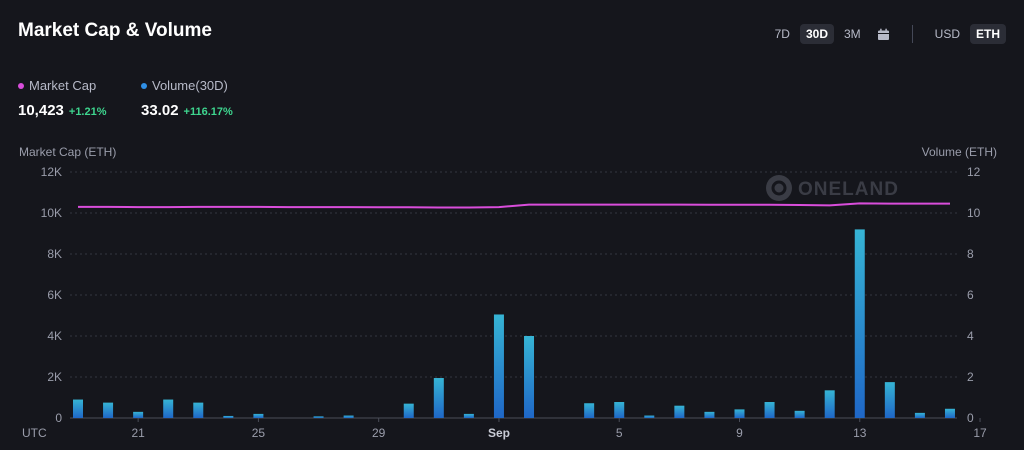 The width and height of the screenshot is (1024, 450). I want to click on left-tick-label: 4K, so click(54, 336).